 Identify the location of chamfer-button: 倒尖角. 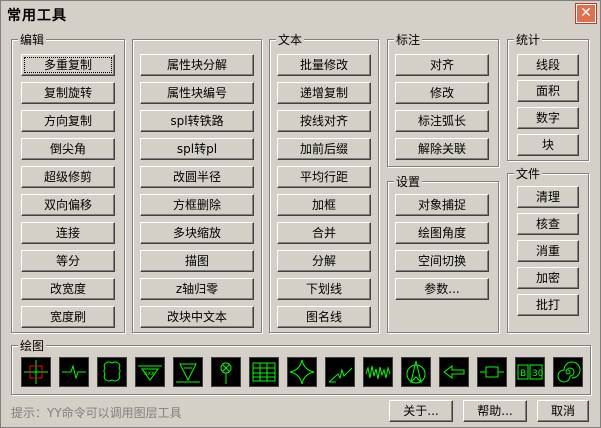
(68, 149).